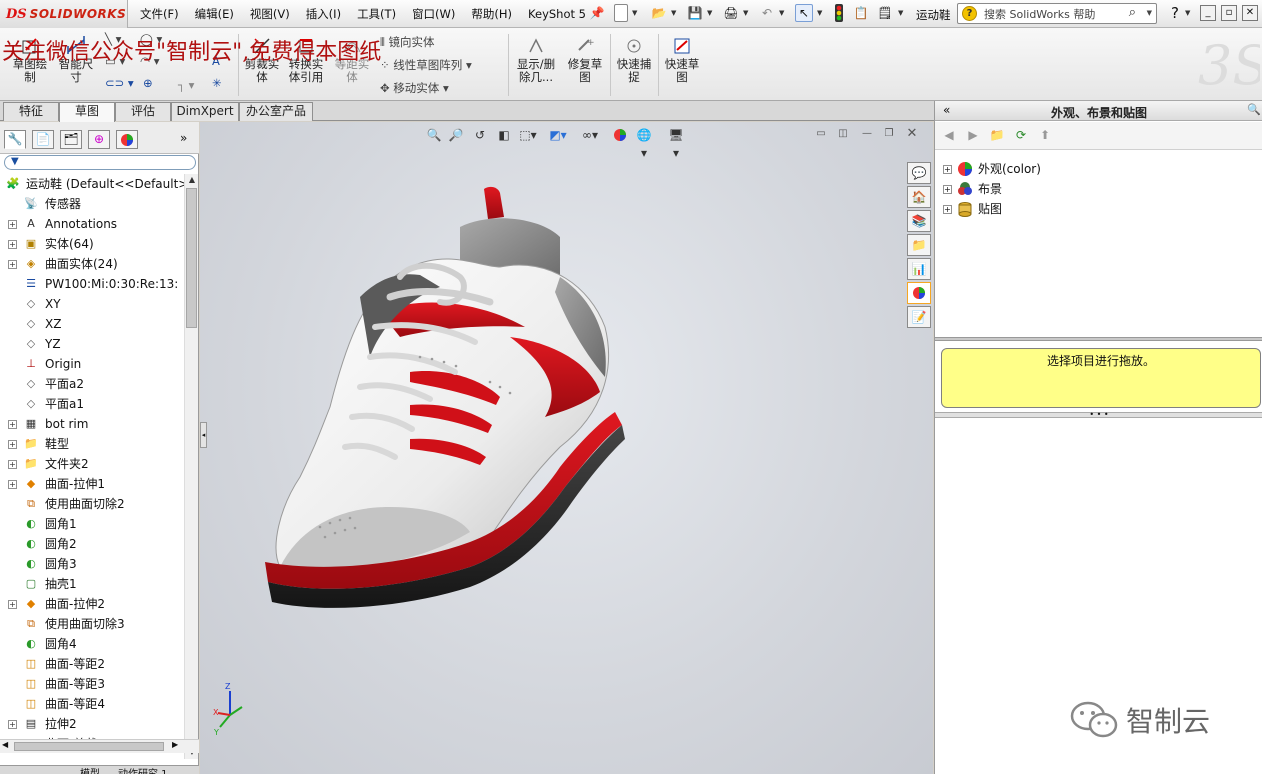 The width and height of the screenshot is (1262, 774). Describe the element at coordinates (1095, 209) in the screenshot. I see `tree-item-decals: + 贴图` at that location.